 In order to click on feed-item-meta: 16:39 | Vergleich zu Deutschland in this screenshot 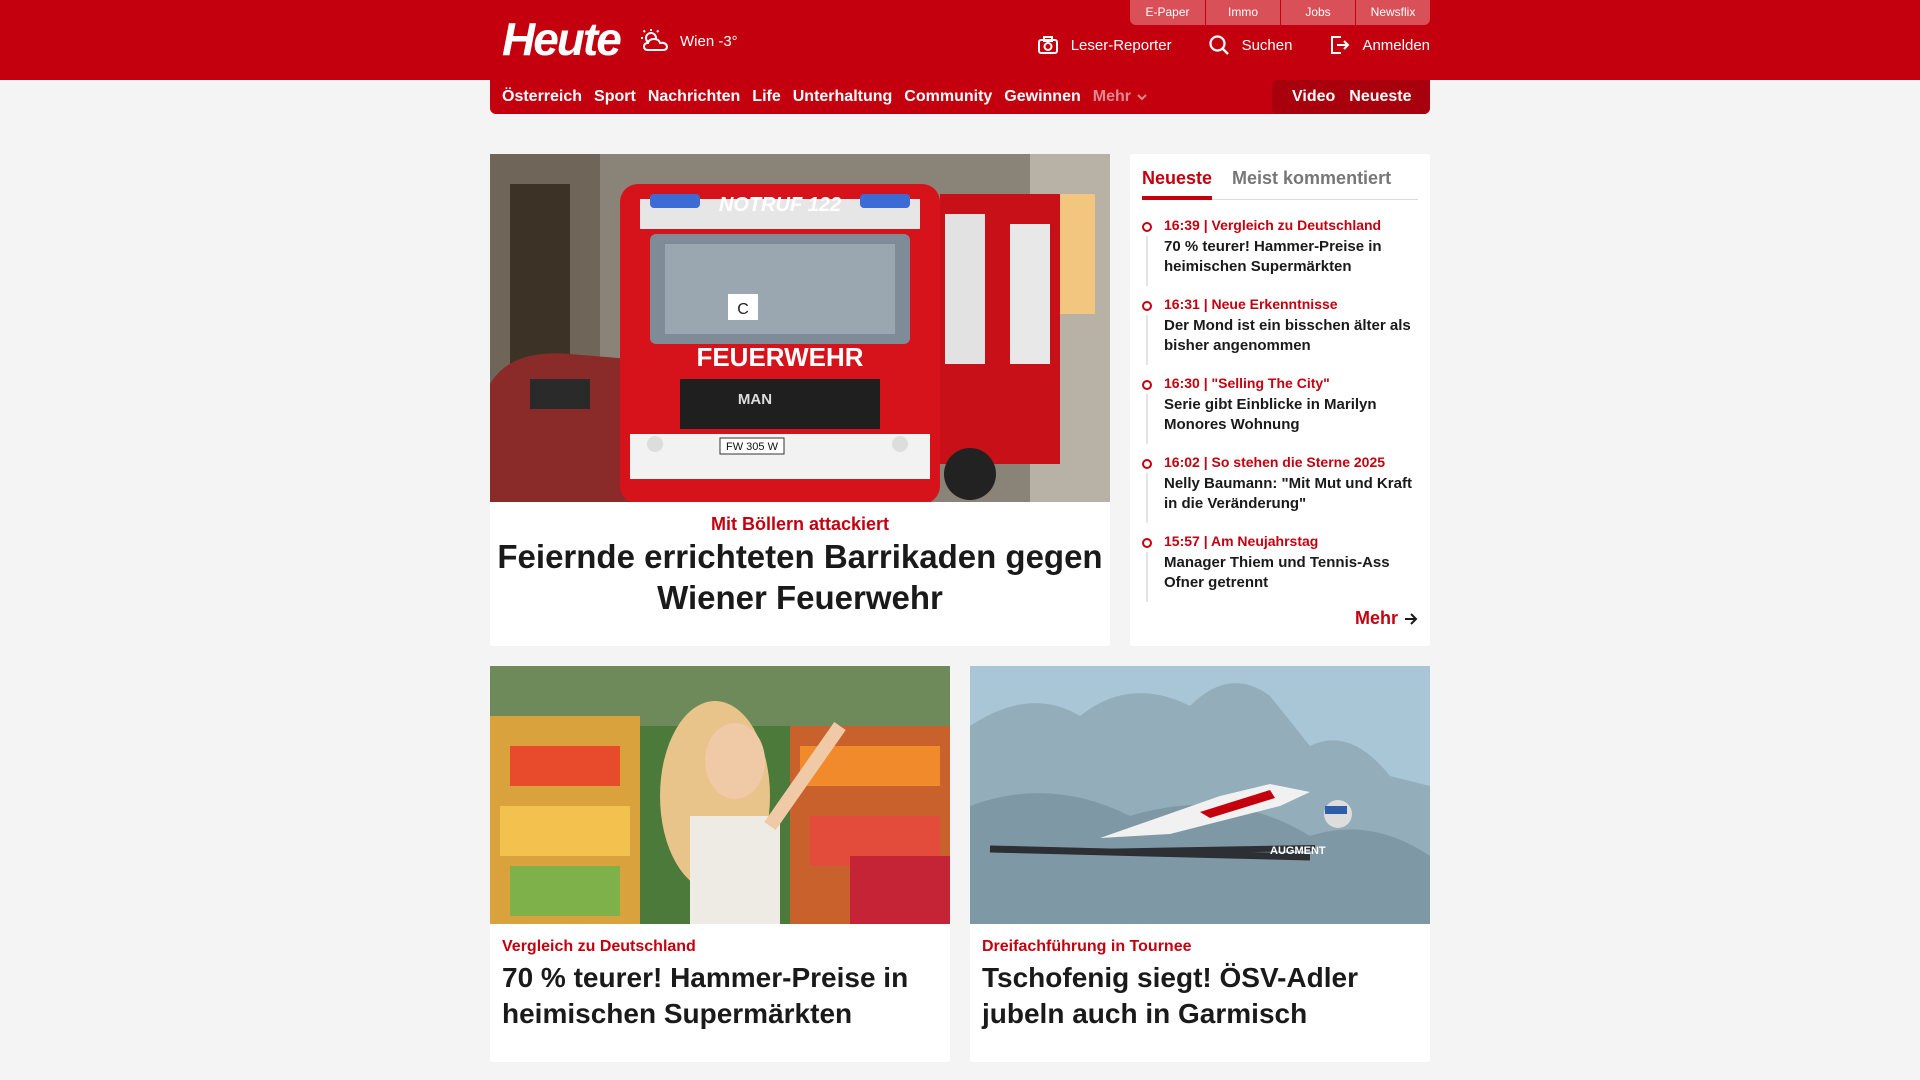, I will do `click(1273, 225)`.